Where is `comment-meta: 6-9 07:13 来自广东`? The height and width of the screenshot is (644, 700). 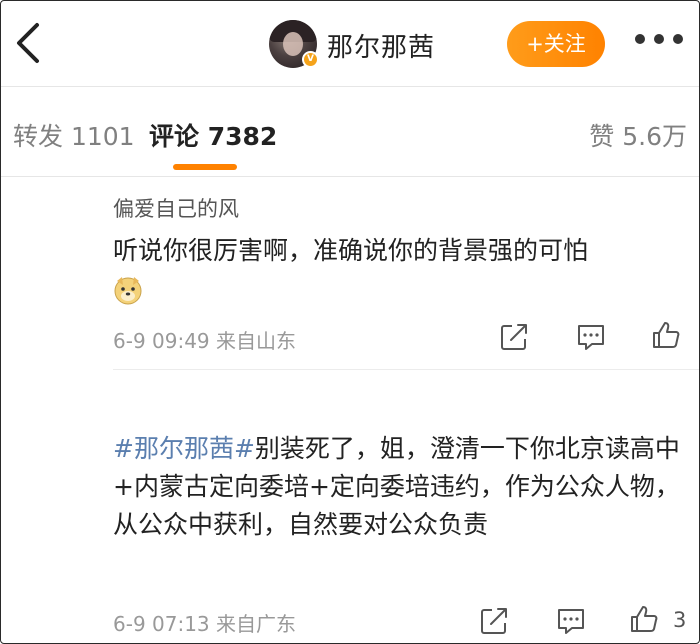
comment-meta: 6-9 07:13 来自广东 is located at coordinates (204, 622).